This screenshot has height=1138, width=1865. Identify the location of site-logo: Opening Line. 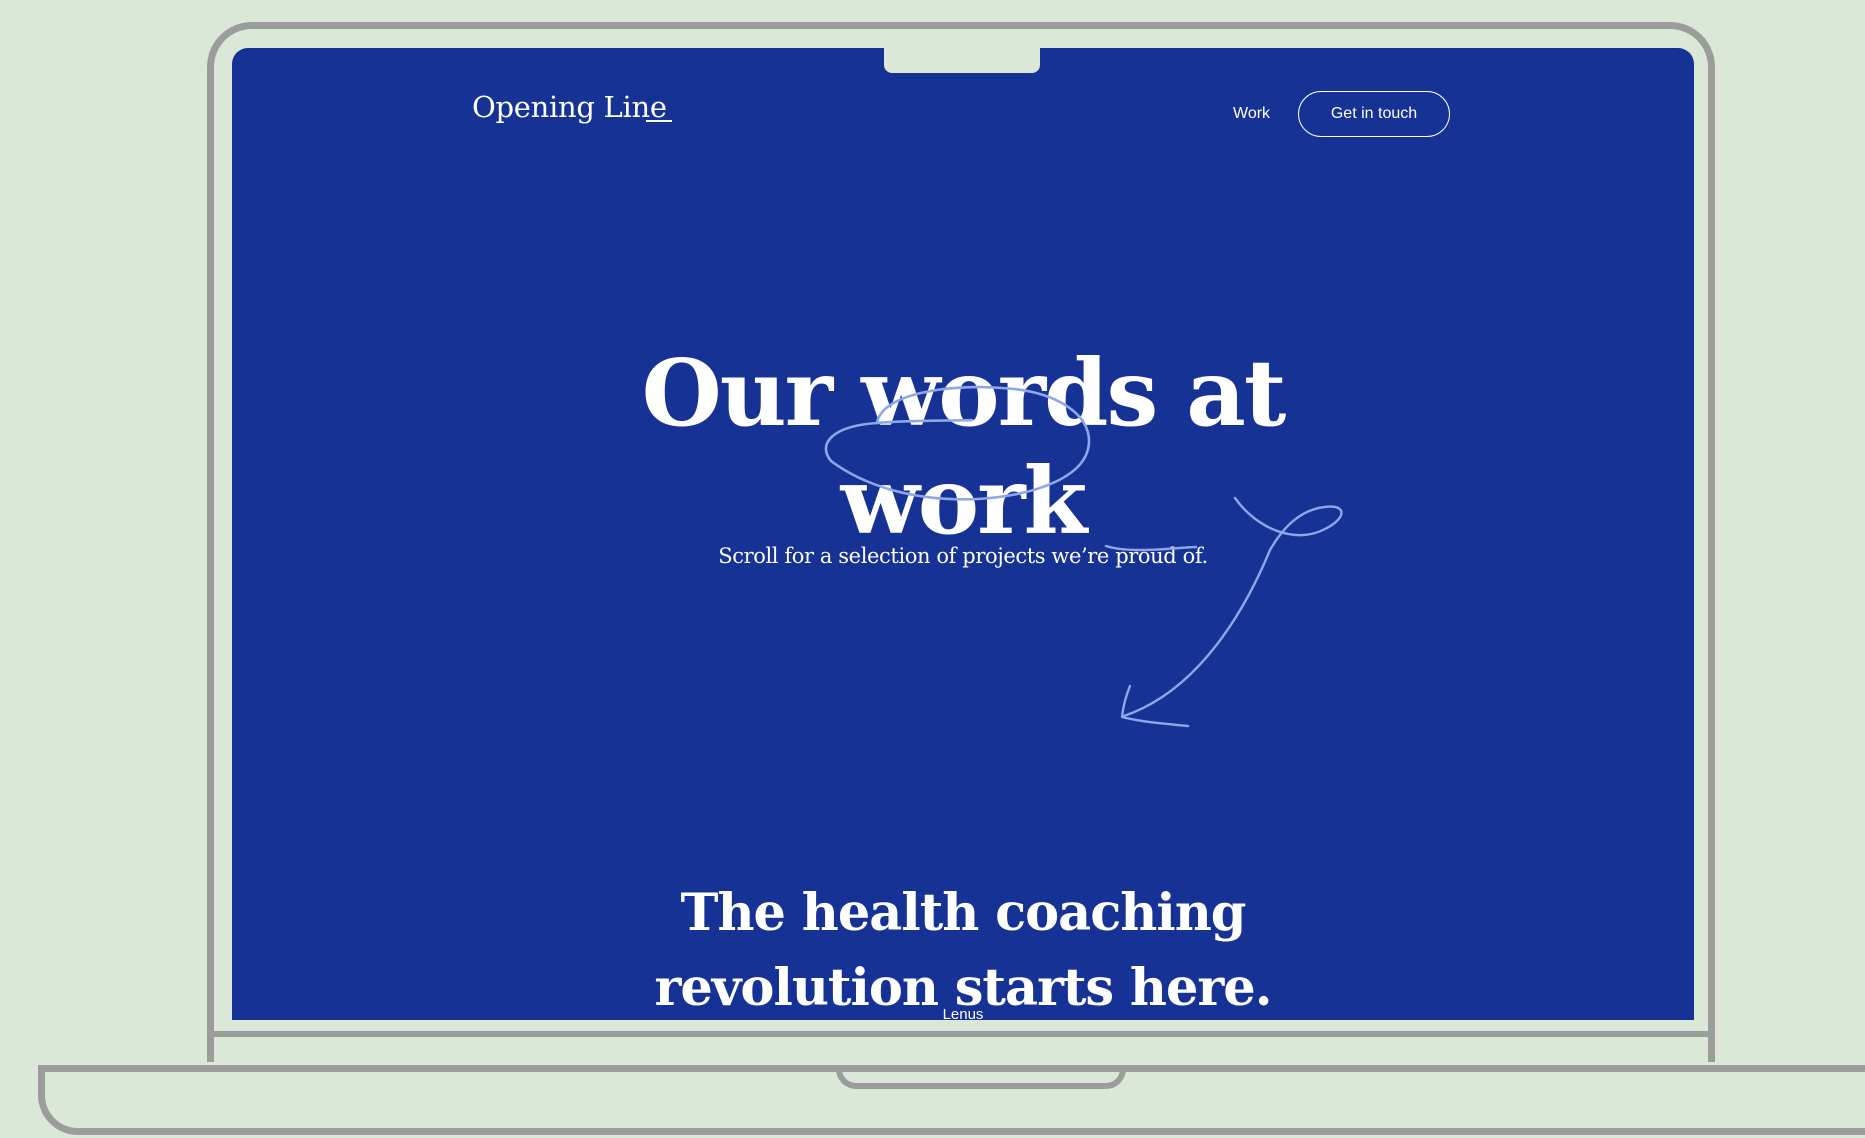
(569, 107).